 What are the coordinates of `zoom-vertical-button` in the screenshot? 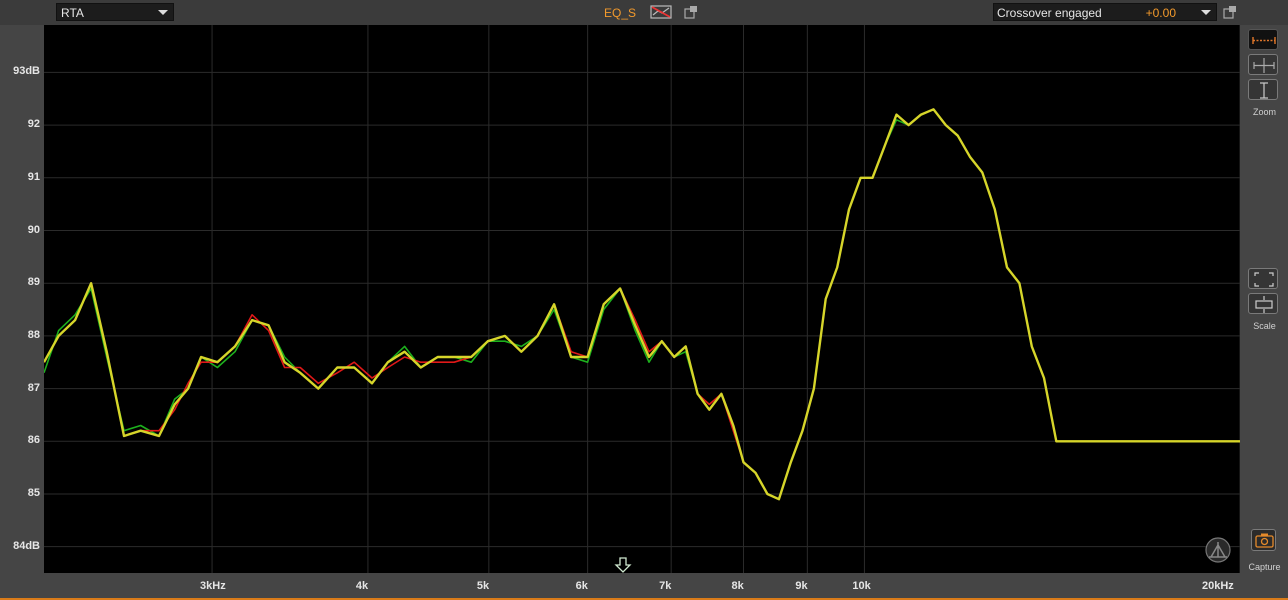 It's located at (1263, 89).